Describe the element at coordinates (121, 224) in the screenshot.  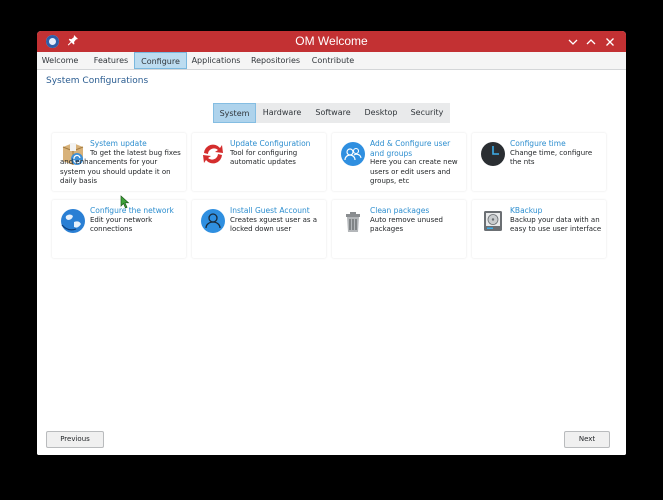
I see `card-description: Edit your network connections` at that location.